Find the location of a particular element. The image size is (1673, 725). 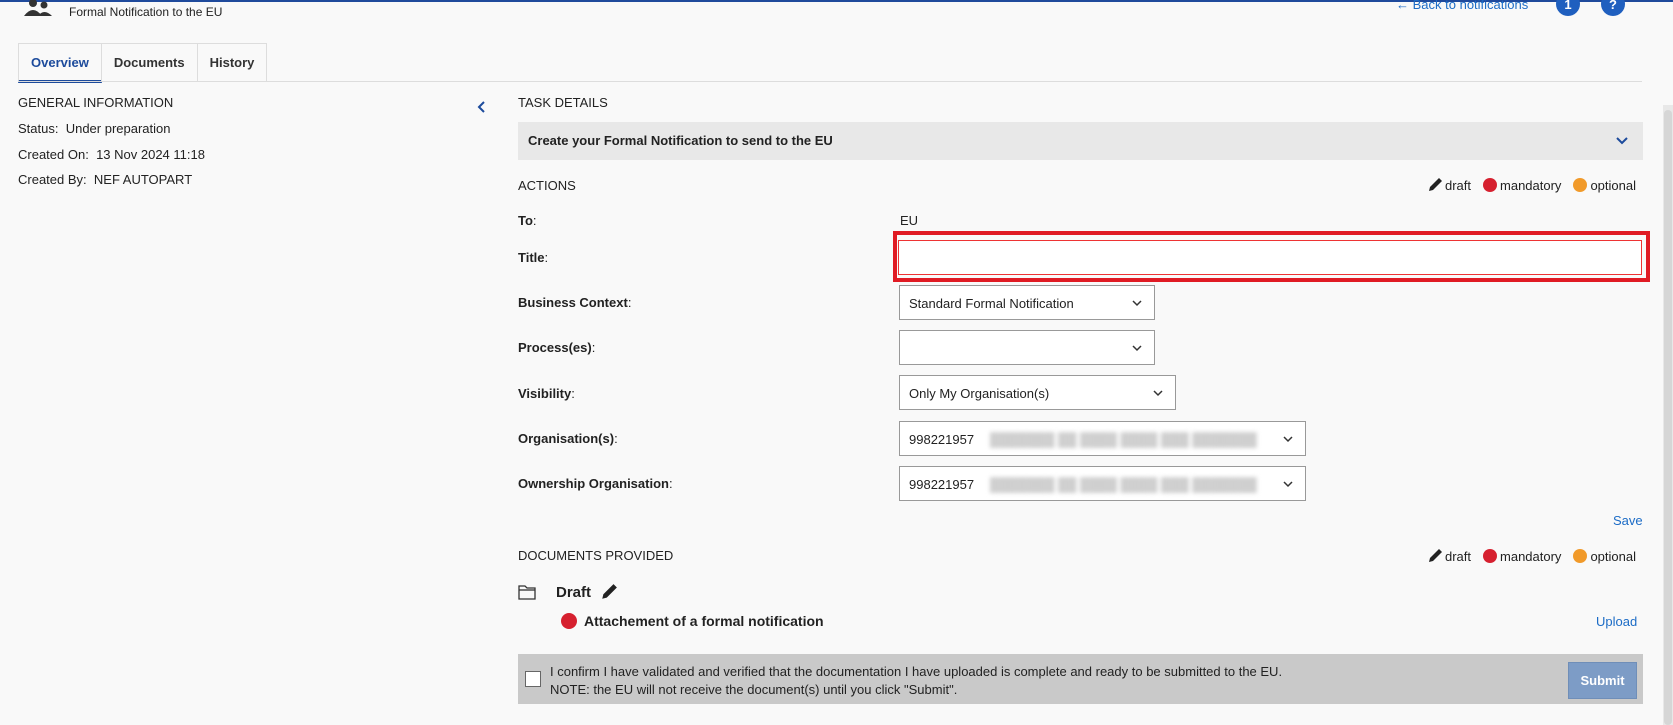

visibility-select: Only My Organisation(s) is located at coordinates (1037, 392).